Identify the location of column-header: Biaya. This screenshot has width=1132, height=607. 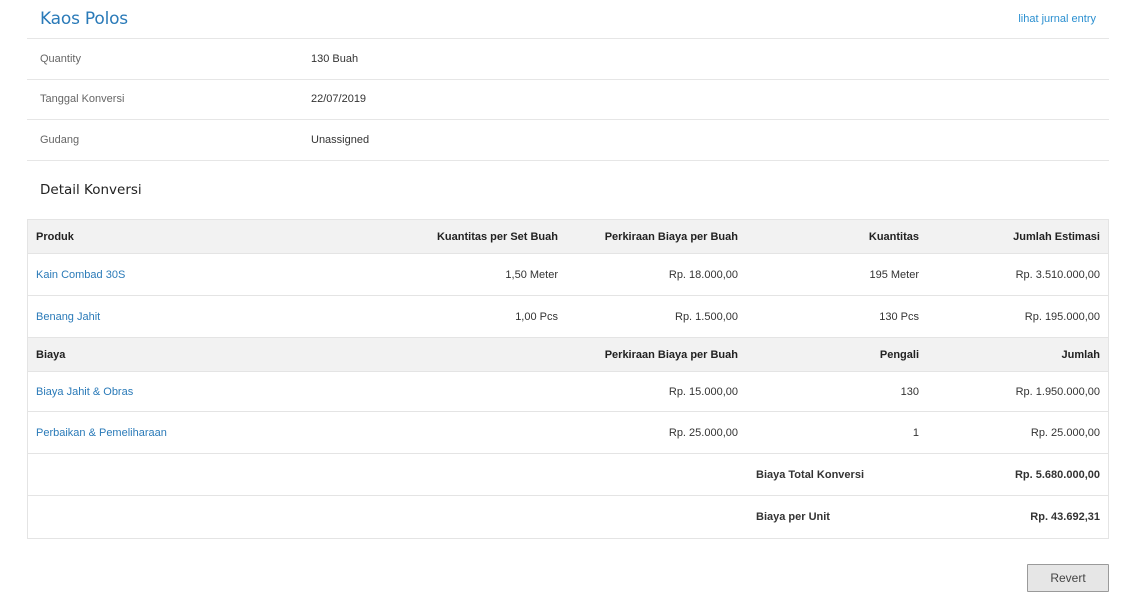
(51, 354).